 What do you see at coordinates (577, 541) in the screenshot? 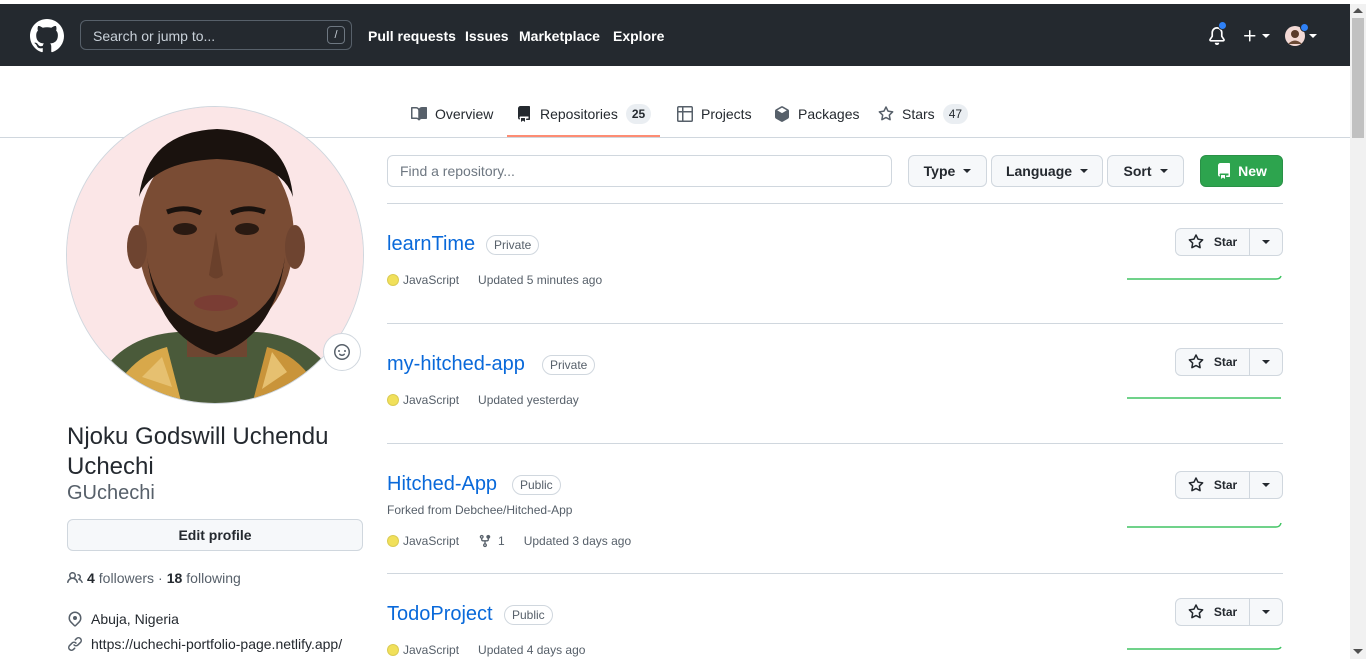
I see `repo-updated: Updated 3 days ago` at bounding box center [577, 541].